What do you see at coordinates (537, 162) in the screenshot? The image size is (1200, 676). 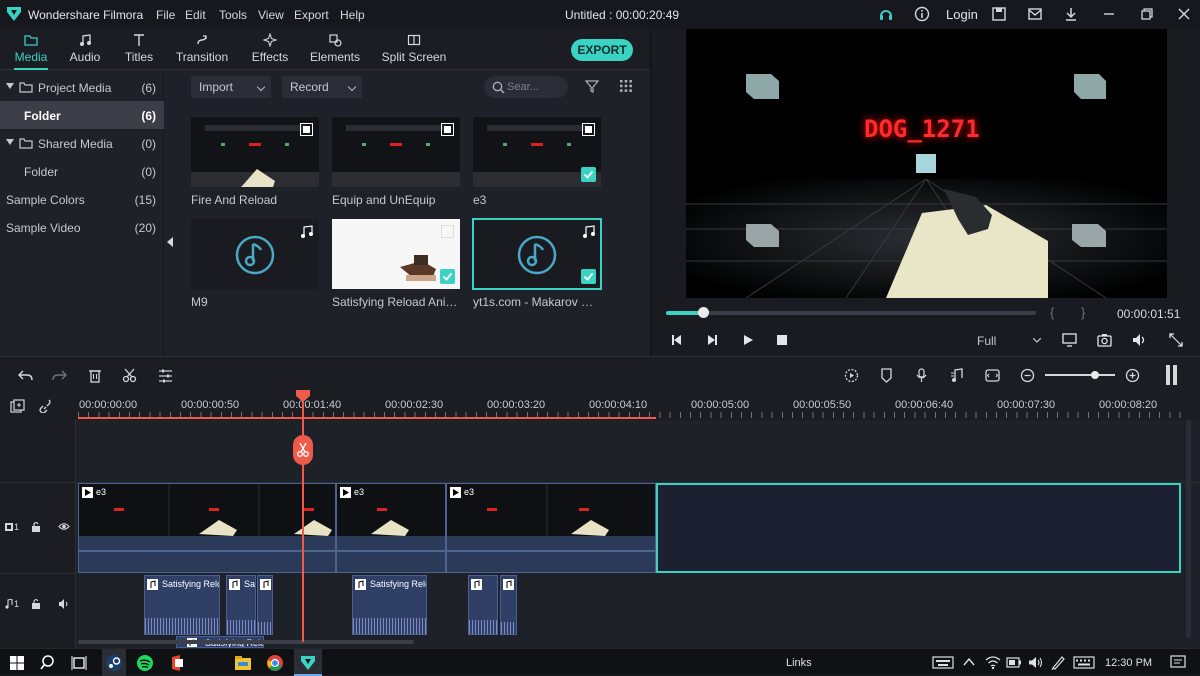 I see `media-item-e3: e3` at bounding box center [537, 162].